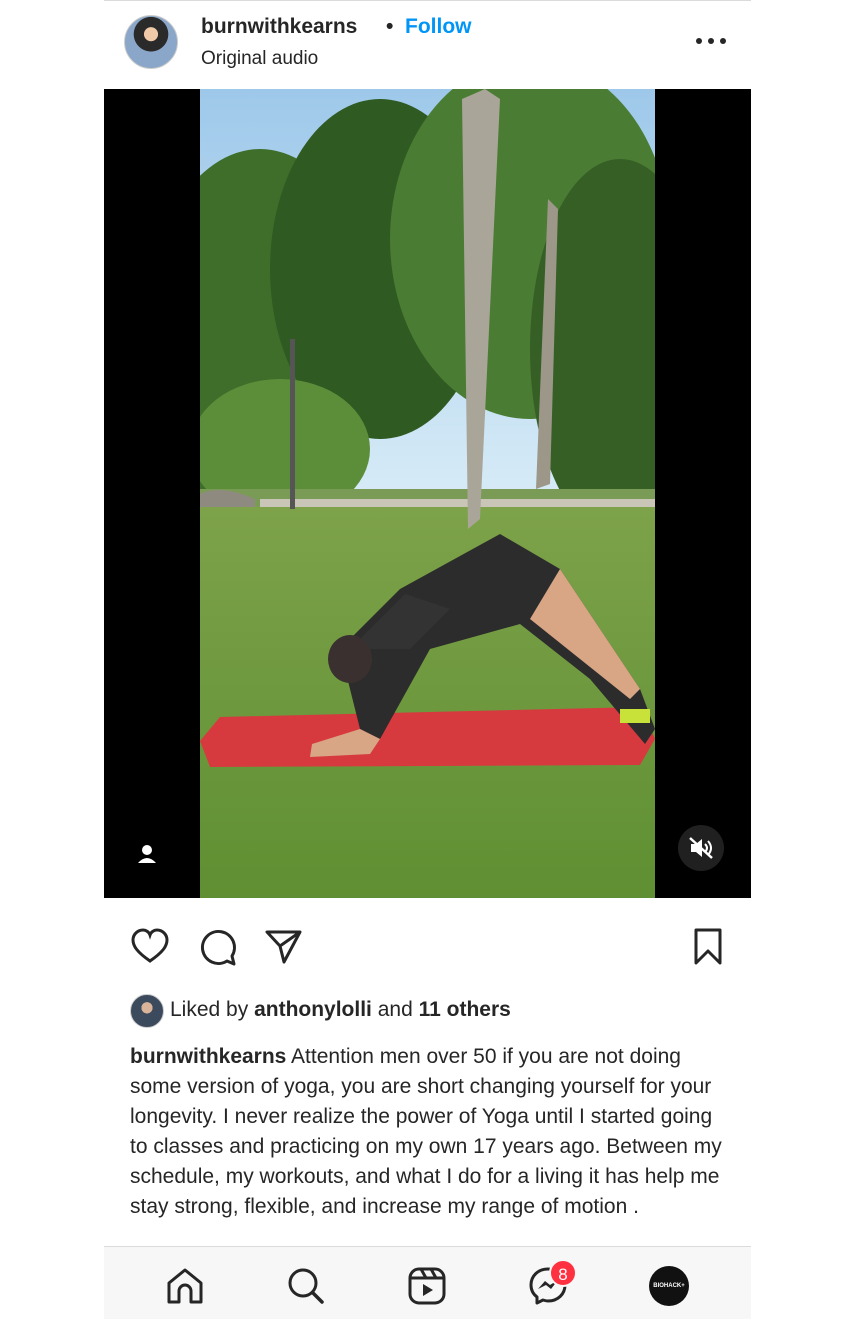 The height and width of the screenshot is (1319, 856). I want to click on comment-icon, so click(217, 947).